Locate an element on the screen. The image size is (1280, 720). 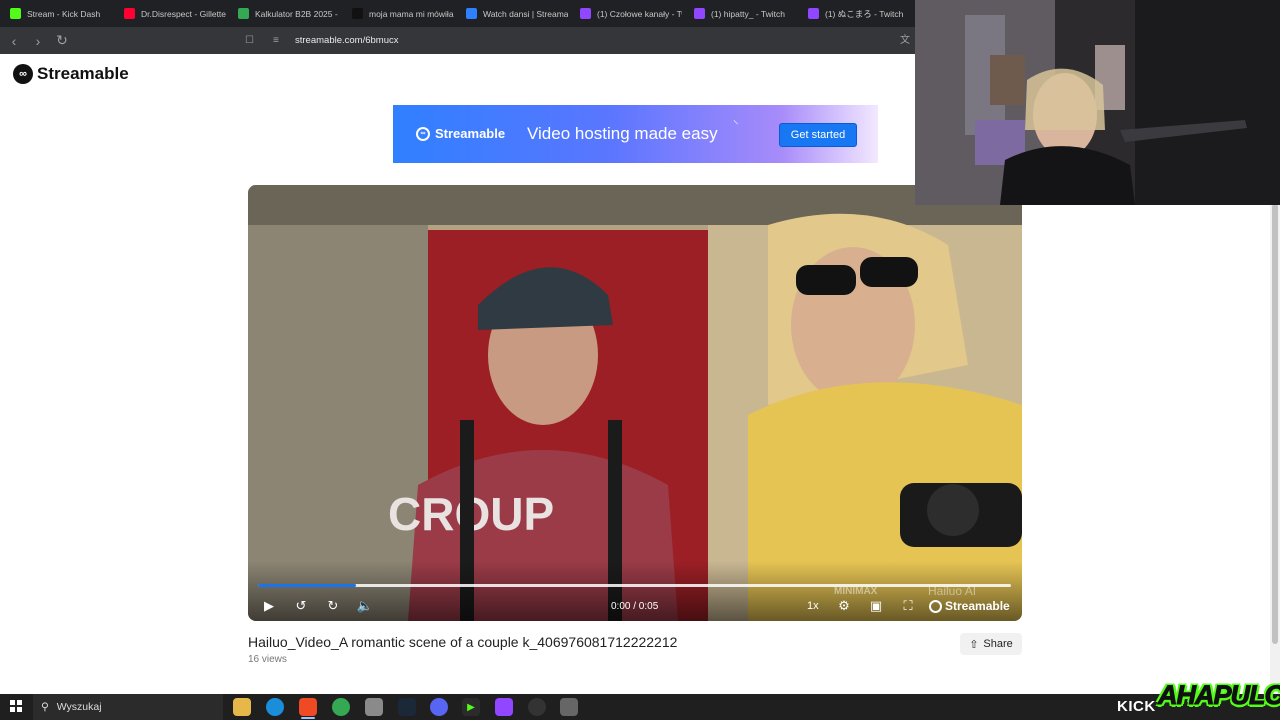
browser-tab: (1) Czołowe kanały - Tw is located at coordinates (631, 13).